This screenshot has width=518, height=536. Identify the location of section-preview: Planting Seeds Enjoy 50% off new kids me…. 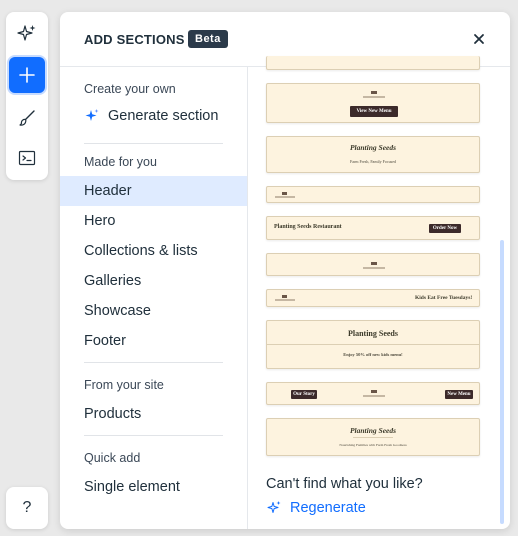
(373, 344).